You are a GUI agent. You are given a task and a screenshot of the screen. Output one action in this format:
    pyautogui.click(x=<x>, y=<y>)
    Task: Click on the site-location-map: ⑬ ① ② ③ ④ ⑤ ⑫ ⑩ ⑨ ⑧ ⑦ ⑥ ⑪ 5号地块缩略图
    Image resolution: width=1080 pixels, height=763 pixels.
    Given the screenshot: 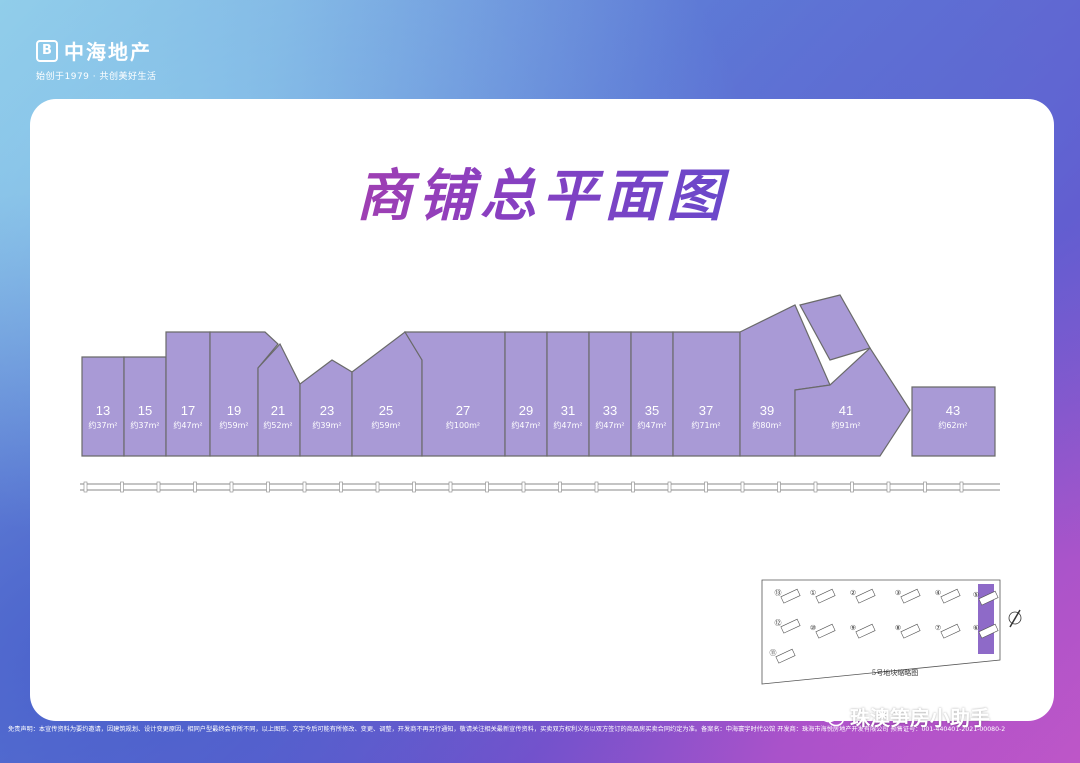 What is the action you would take?
    pyautogui.click(x=891, y=632)
    